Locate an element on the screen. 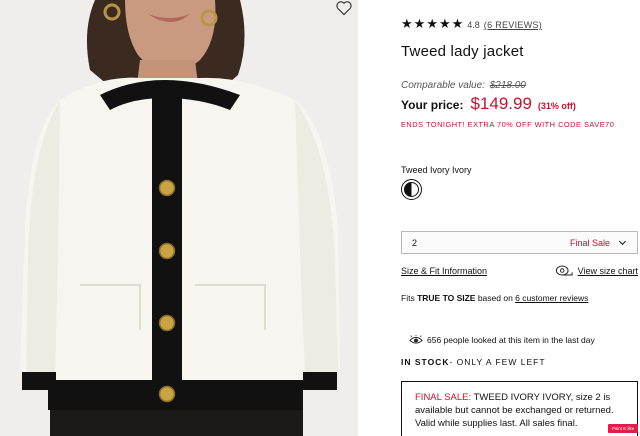 Image resolution: width=640 pixels, height=436 pixels. sale-price: $149.99 is located at coordinates (501, 103).